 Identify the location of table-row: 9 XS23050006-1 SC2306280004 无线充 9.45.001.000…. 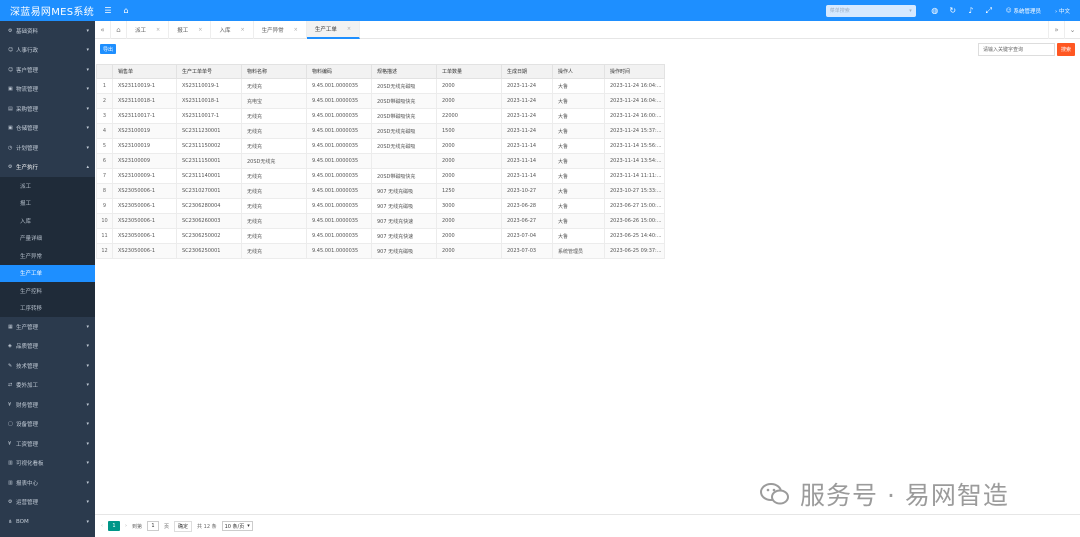
(380, 206).